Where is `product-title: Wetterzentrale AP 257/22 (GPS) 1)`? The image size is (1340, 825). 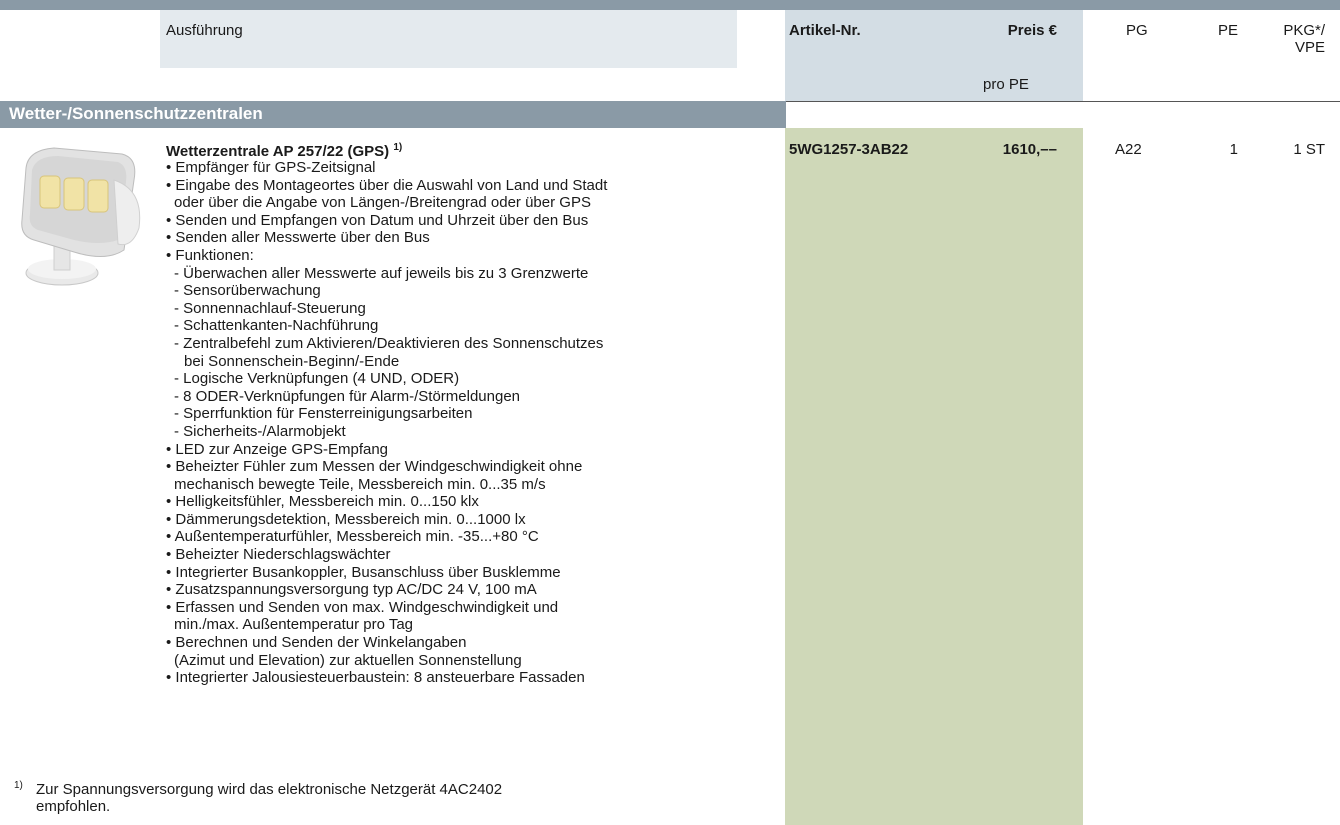 product-title: Wetterzentrale AP 257/22 (GPS) 1) is located at coordinates (284, 150).